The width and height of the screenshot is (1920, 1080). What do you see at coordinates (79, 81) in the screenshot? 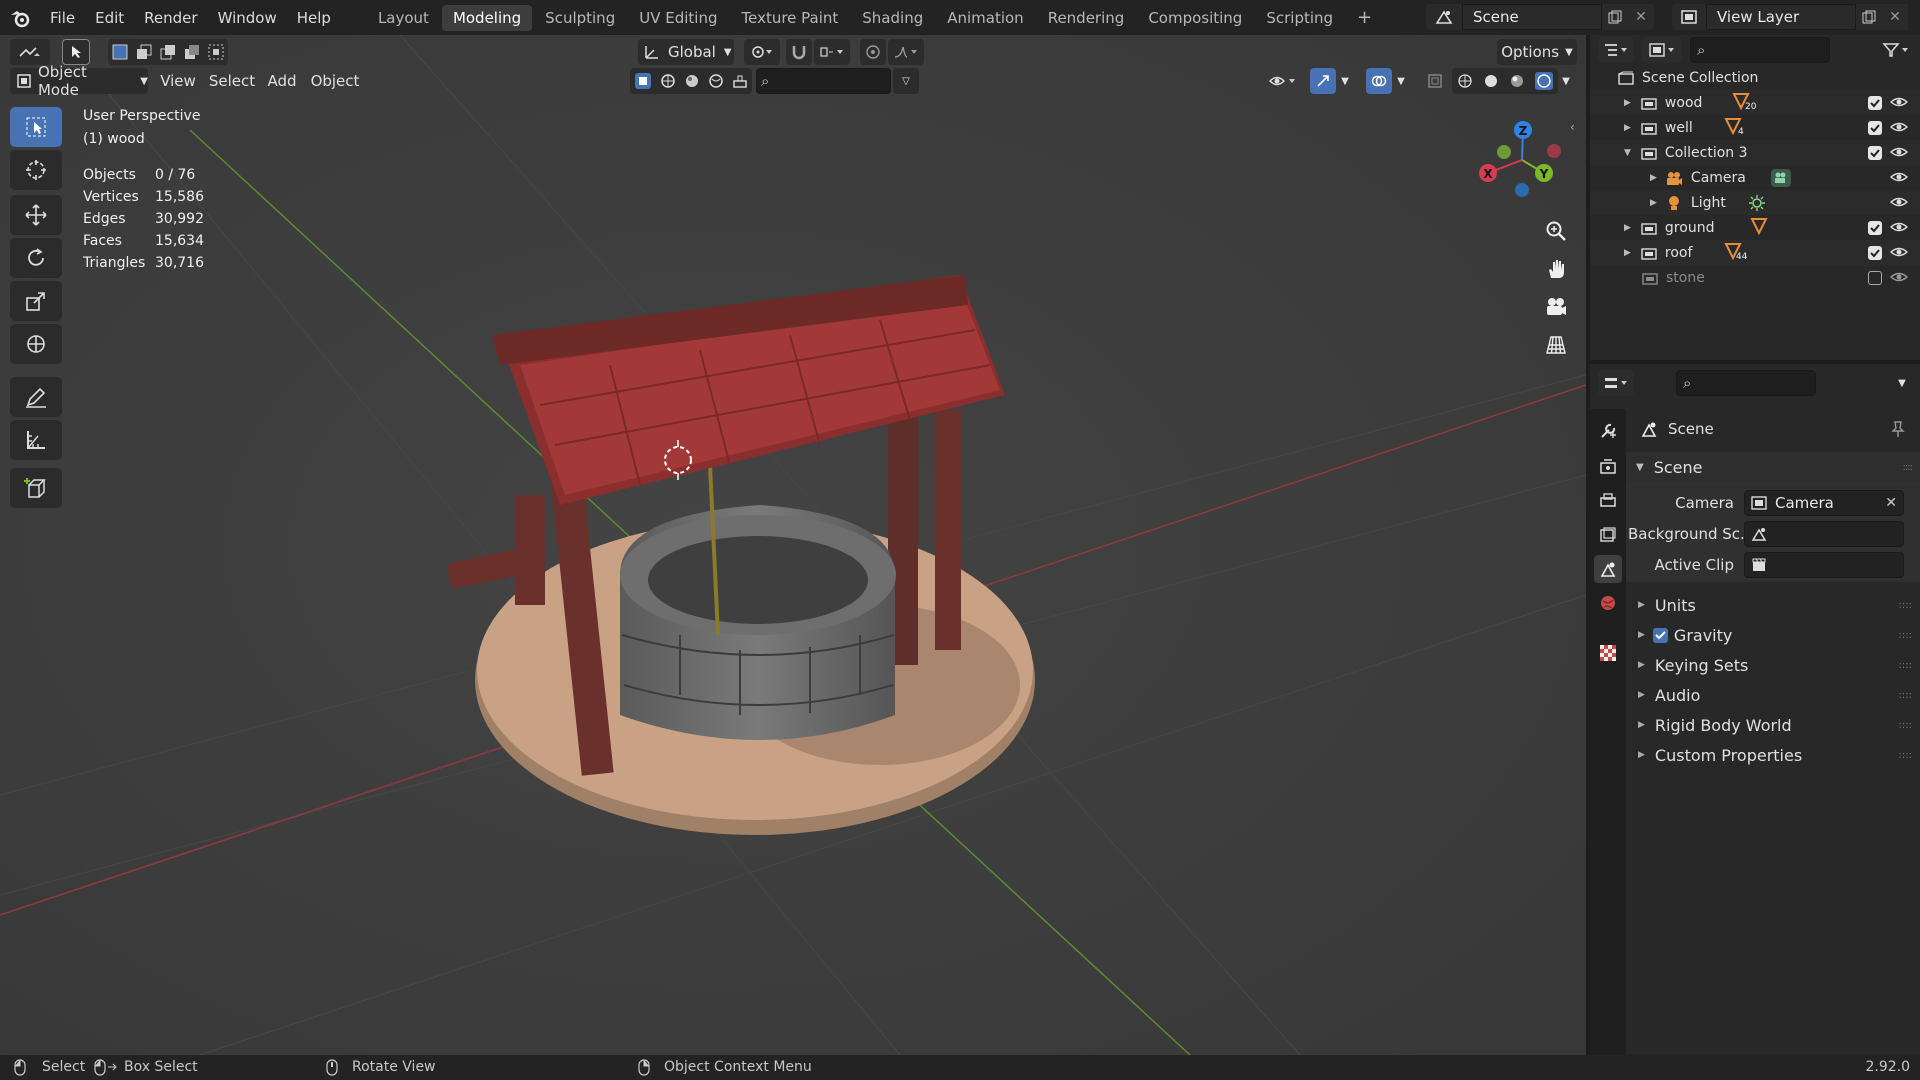
I see `mode-dropdown: Object Mode ▼` at bounding box center [79, 81].